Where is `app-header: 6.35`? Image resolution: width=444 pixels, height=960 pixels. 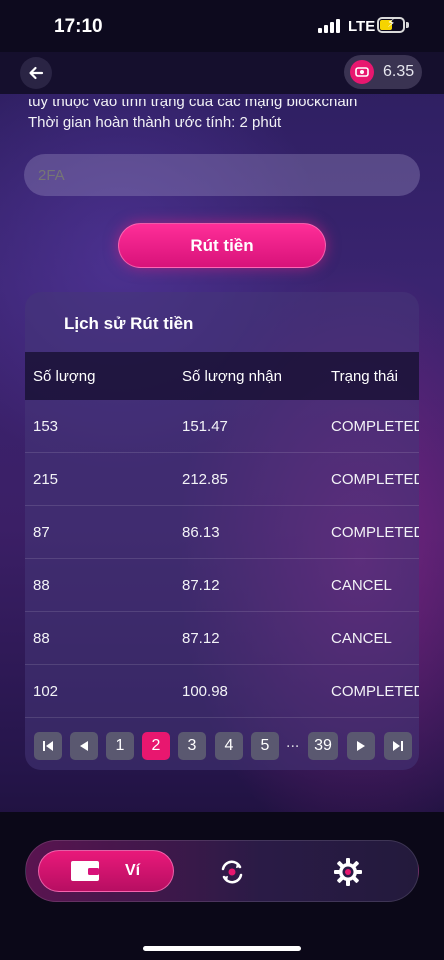
app-header: 6.35 is located at coordinates (222, 73).